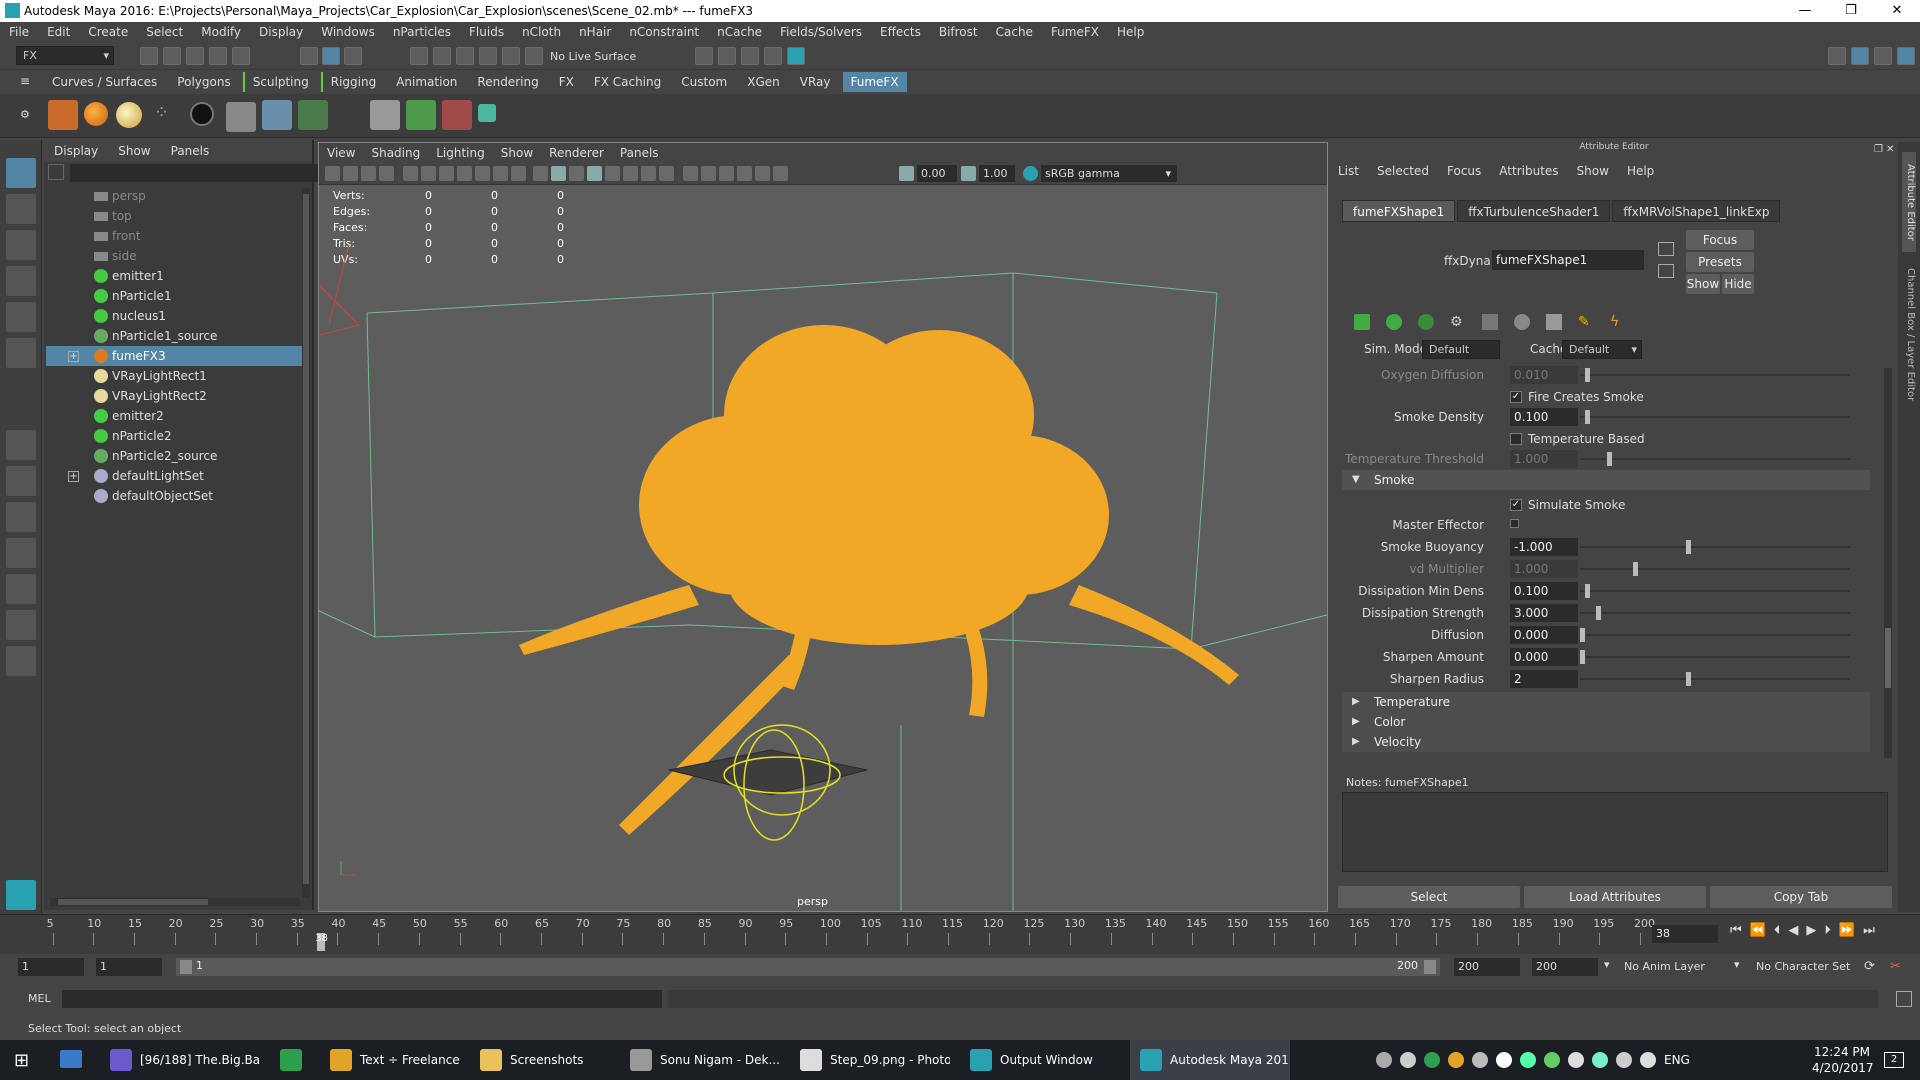 This screenshot has height=1080, width=1920. What do you see at coordinates (174, 416) in the screenshot?
I see `outliner-item-emitter2: emitter2` at bounding box center [174, 416].